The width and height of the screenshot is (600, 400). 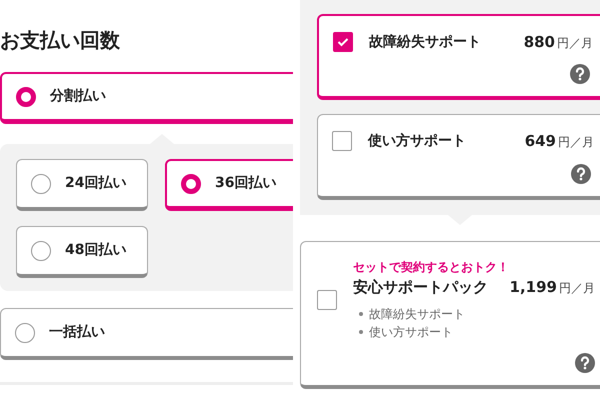 I want to click on price: 649, so click(x=540, y=141).